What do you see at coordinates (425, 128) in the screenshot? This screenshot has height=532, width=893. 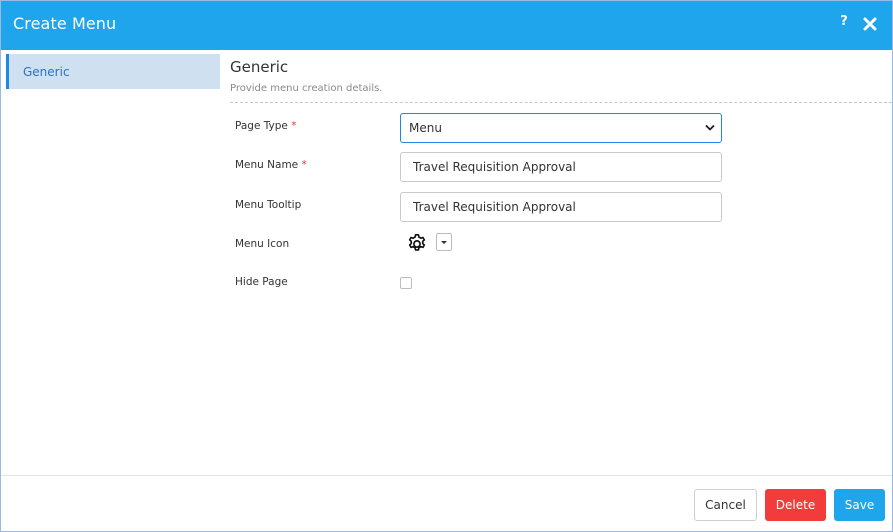 I see `page-type-value: Menu` at bounding box center [425, 128].